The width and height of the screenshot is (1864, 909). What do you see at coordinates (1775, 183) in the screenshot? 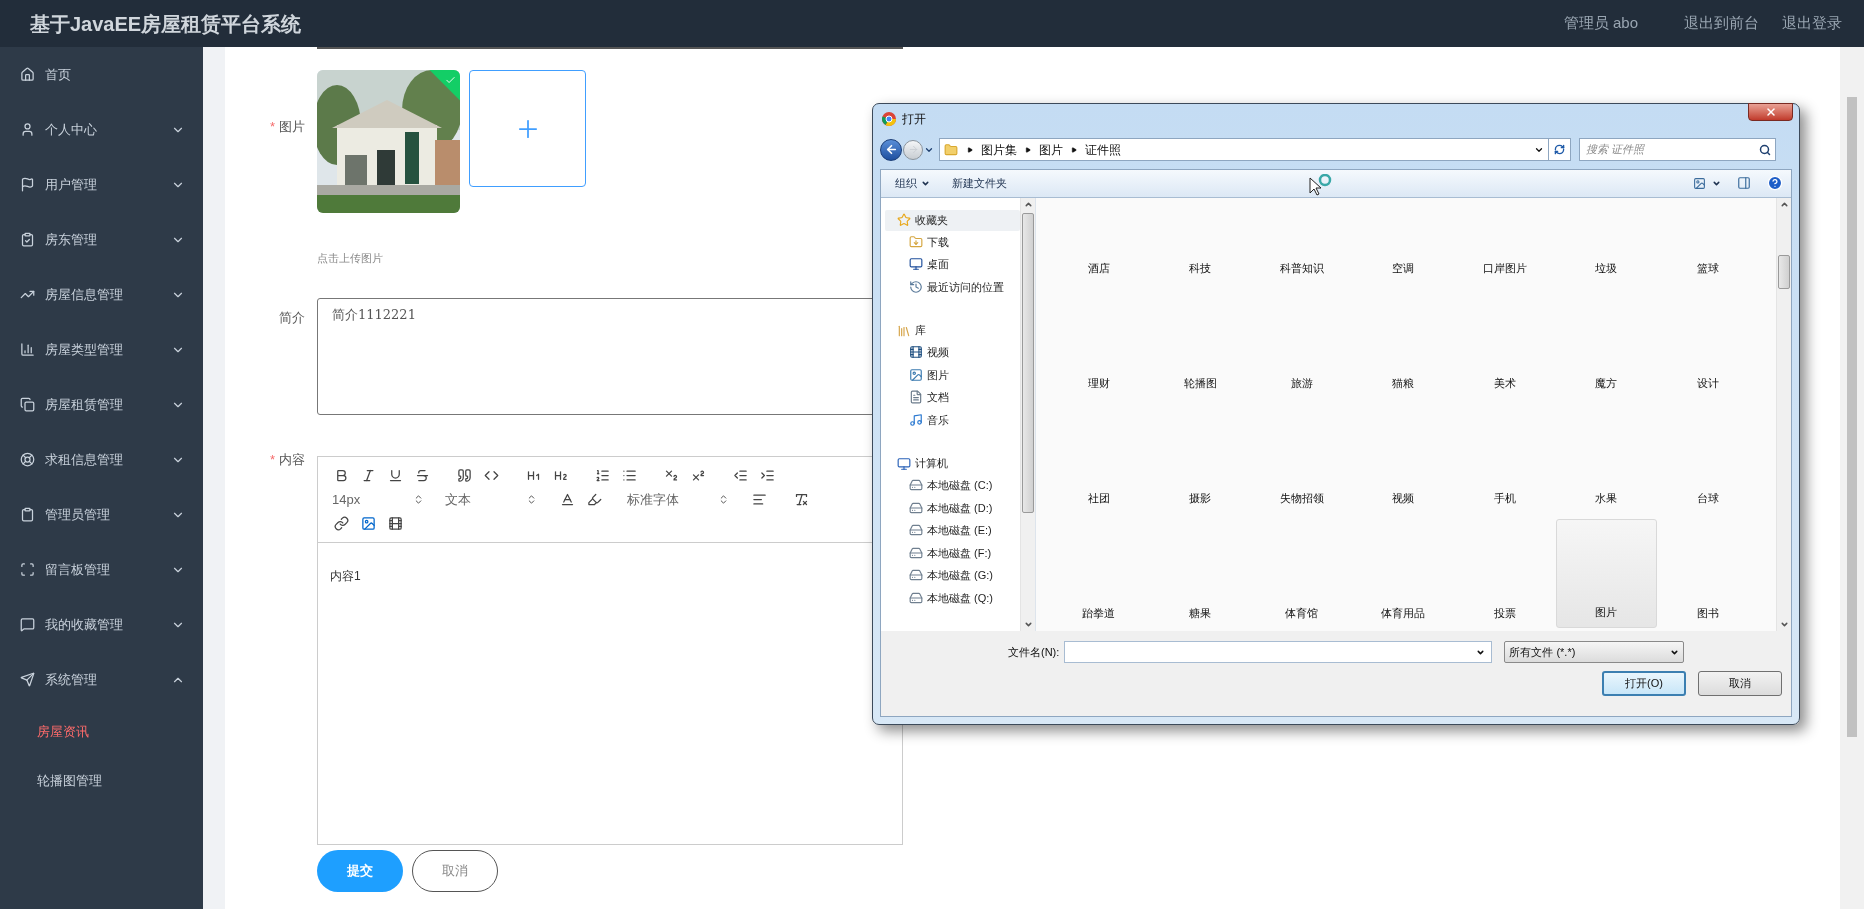
I see `help-icon` at bounding box center [1775, 183].